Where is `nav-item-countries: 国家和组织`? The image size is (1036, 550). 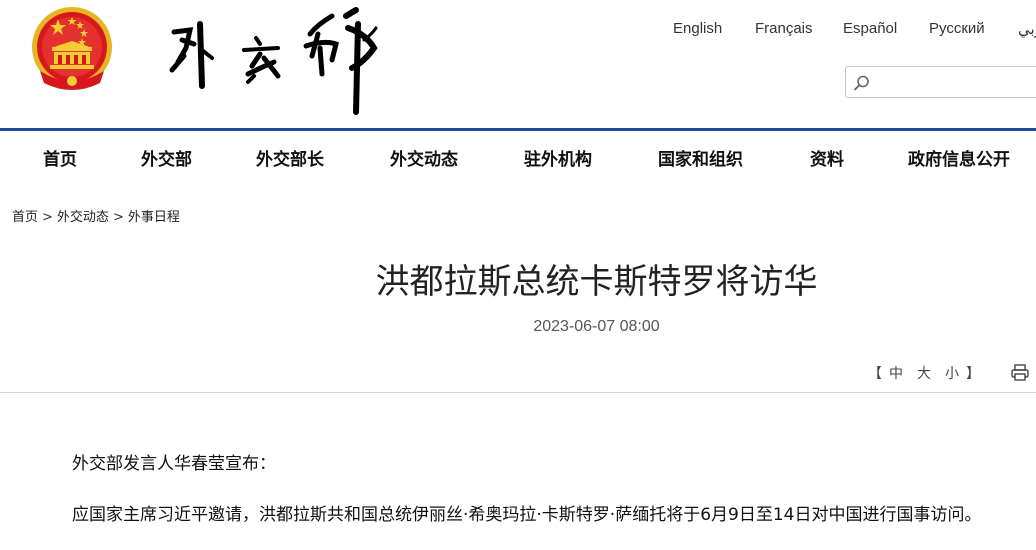
nav-item-countries: 国家和组织 is located at coordinates (700, 157).